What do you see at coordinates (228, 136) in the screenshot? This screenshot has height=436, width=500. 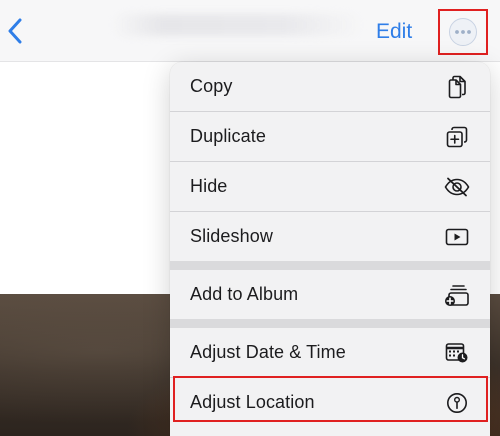 I see `menu-item-label: Duplicate` at bounding box center [228, 136].